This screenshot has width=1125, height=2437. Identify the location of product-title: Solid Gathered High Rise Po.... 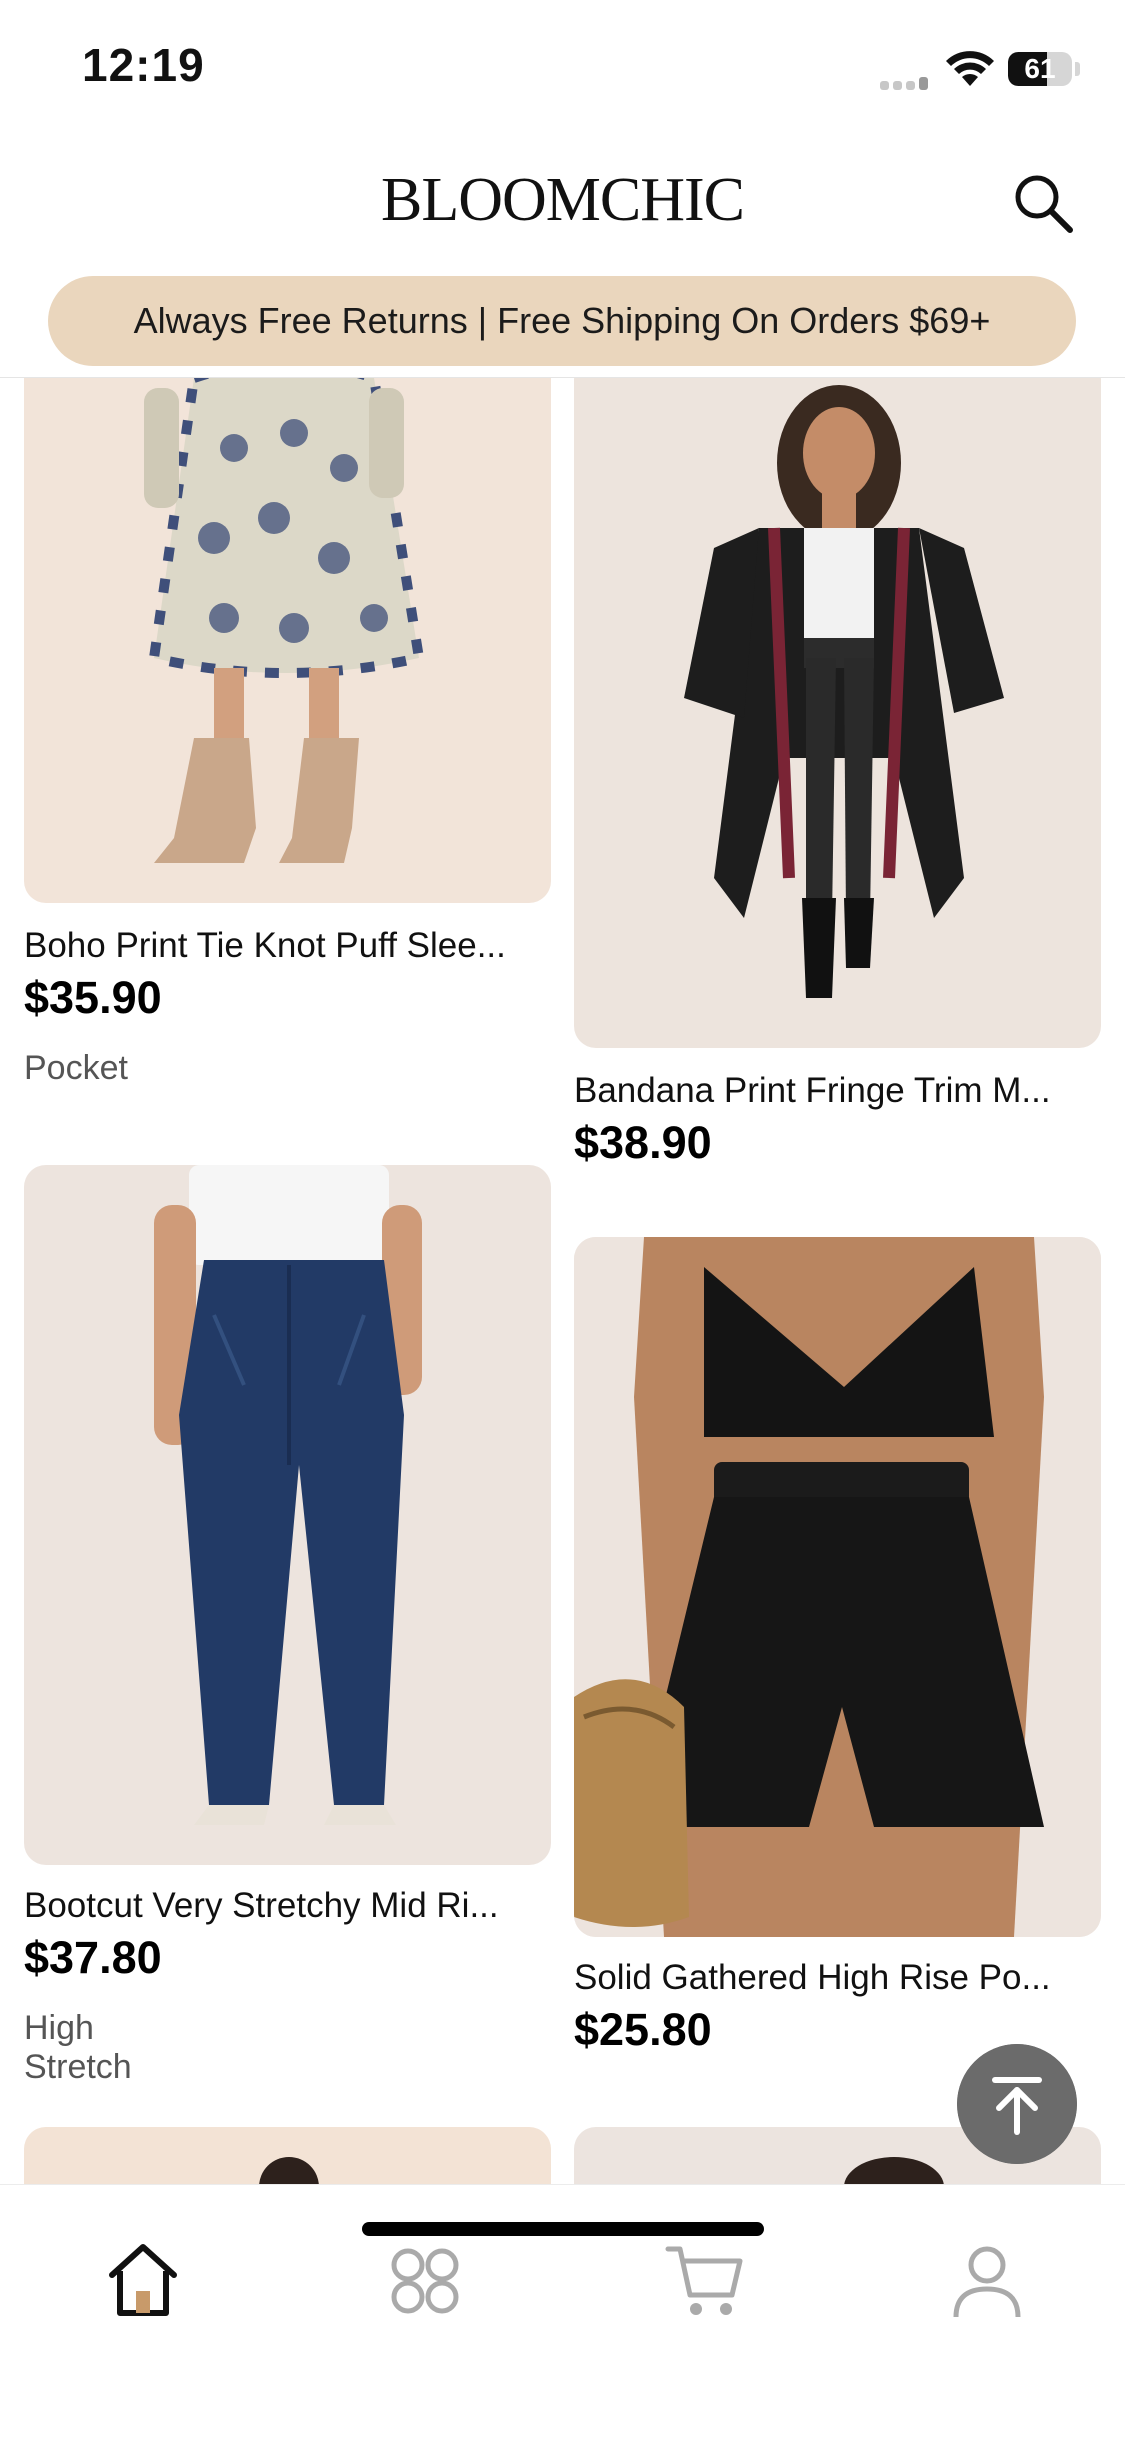
(837, 1978).